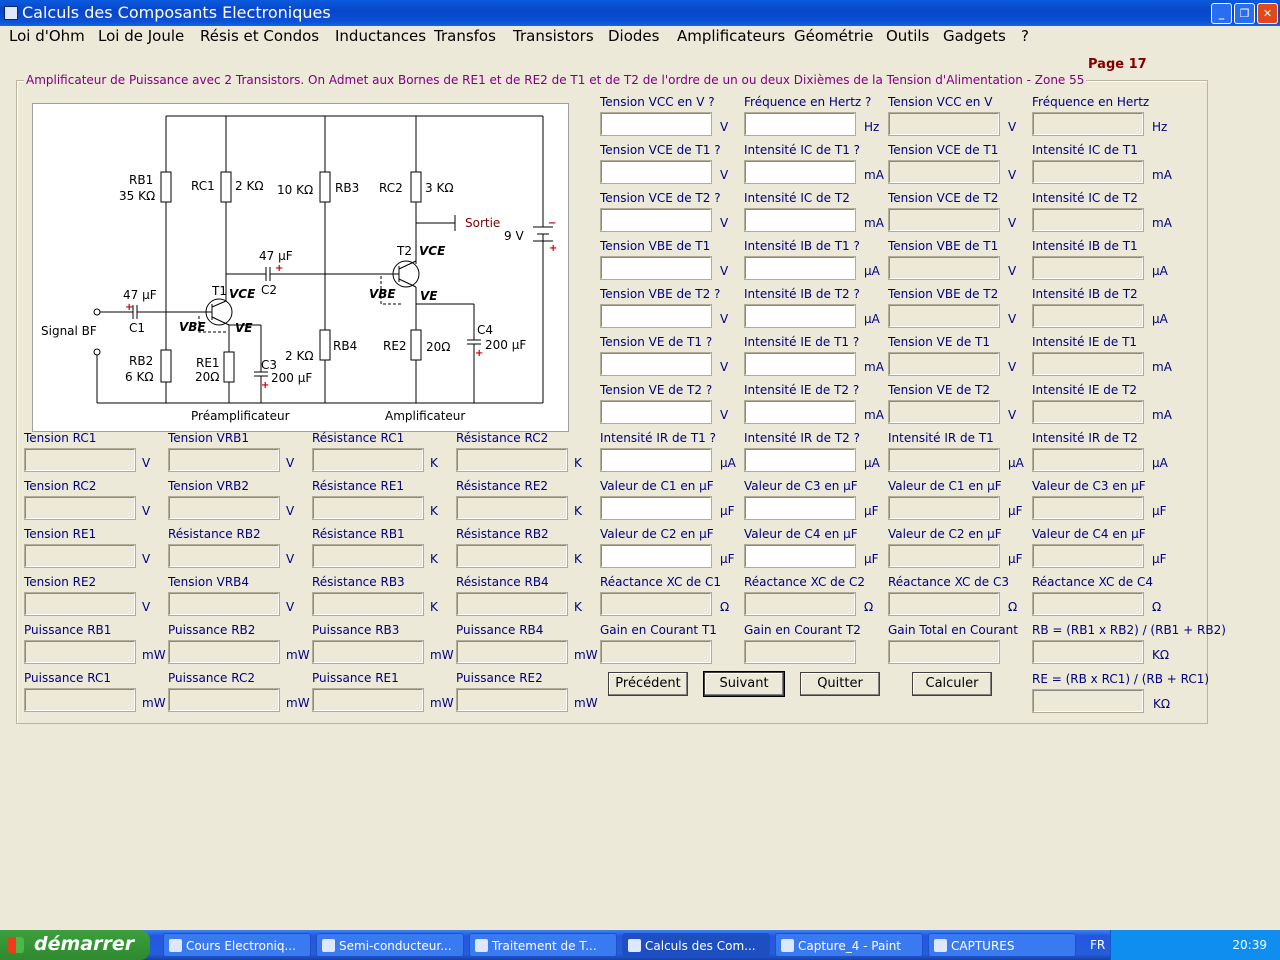 The width and height of the screenshot is (1280, 960). What do you see at coordinates (75, 945) in the screenshot?
I see `start-button: démarrer` at bounding box center [75, 945].